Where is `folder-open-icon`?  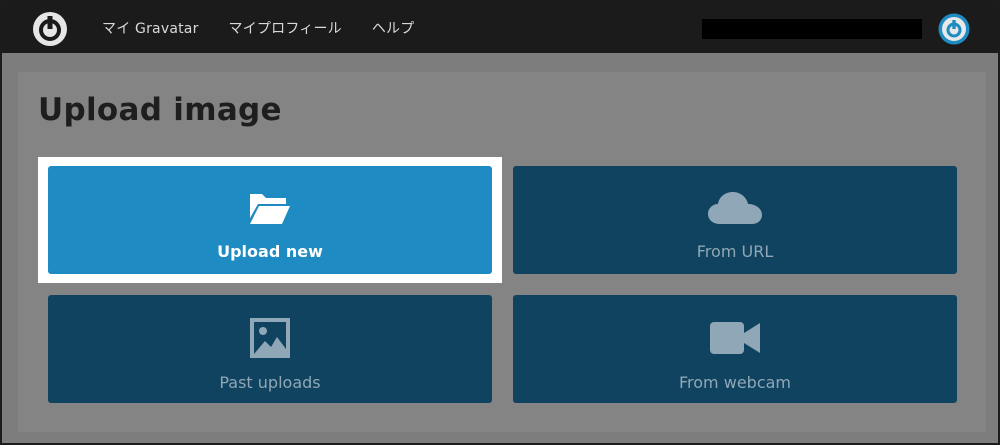 folder-open-icon is located at coordinates (270, 209).